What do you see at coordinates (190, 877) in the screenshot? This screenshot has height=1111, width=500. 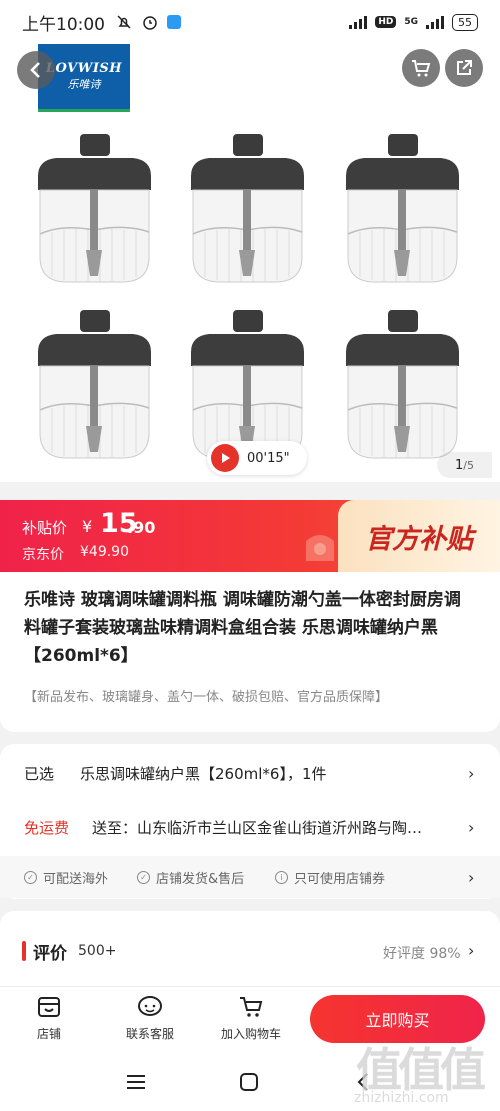 I see `service-item: ✓ 店铺发货&售后` at bounding box center [190, 877].